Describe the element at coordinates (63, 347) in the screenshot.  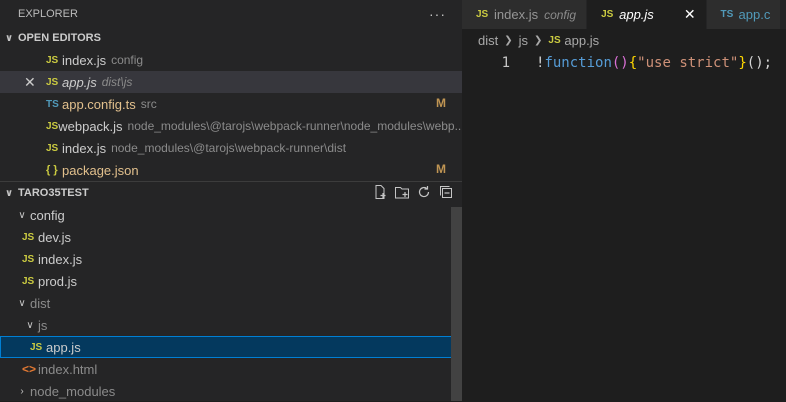
I see `tree-item-label: app.js` at that location.